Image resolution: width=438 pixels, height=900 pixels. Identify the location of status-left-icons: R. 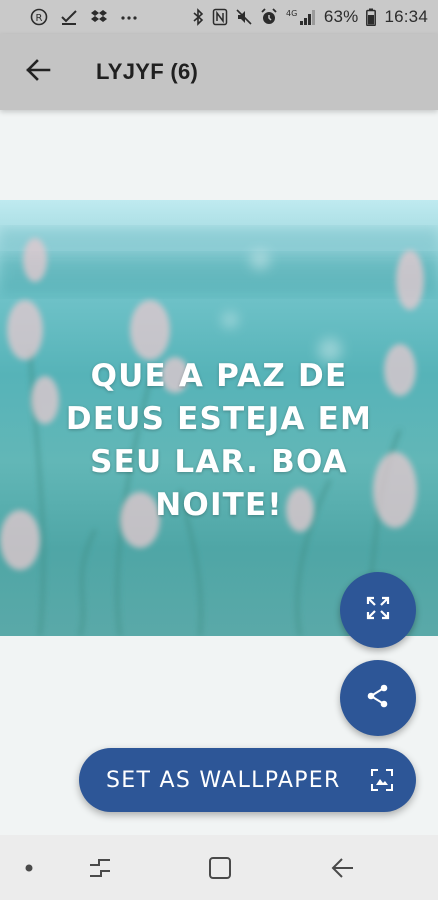
(84, 17).